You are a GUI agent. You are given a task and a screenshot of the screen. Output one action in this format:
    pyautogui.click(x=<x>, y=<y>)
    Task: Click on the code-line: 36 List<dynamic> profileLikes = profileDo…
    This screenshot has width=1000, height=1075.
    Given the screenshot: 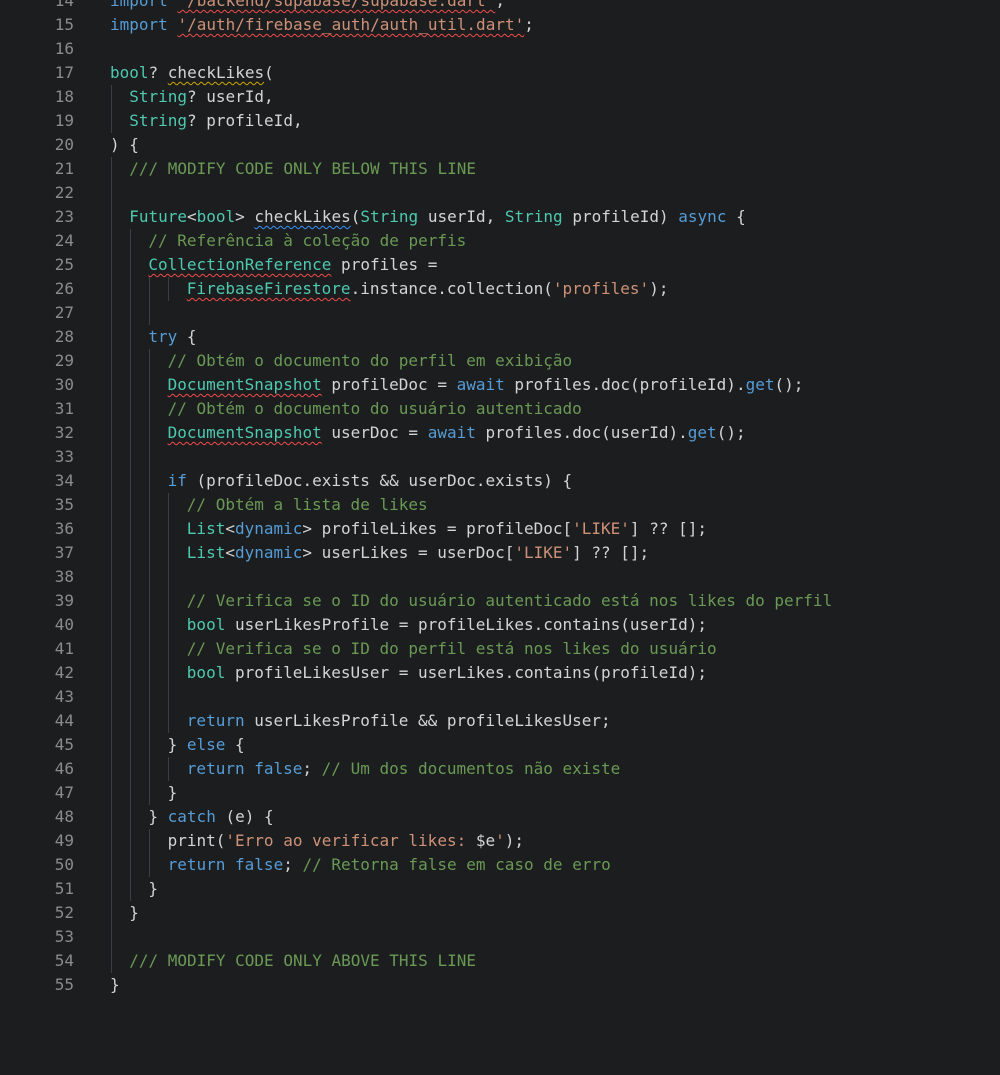 What is the action you would take?
    pyautogui.click(x=500, y=529)
    